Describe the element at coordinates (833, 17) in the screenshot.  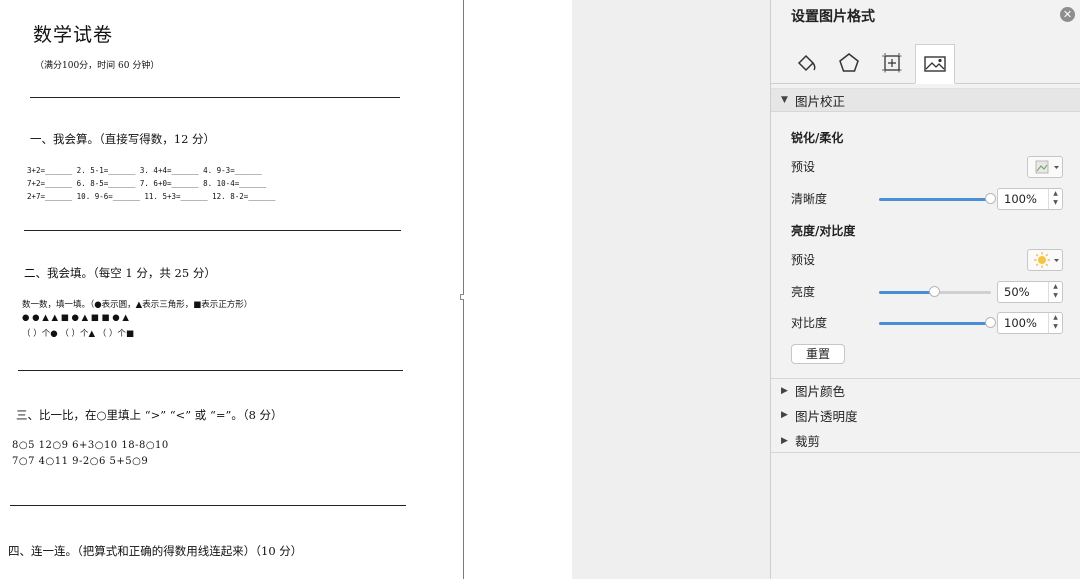
I see `panel-title: 设置图片格式` at that location.